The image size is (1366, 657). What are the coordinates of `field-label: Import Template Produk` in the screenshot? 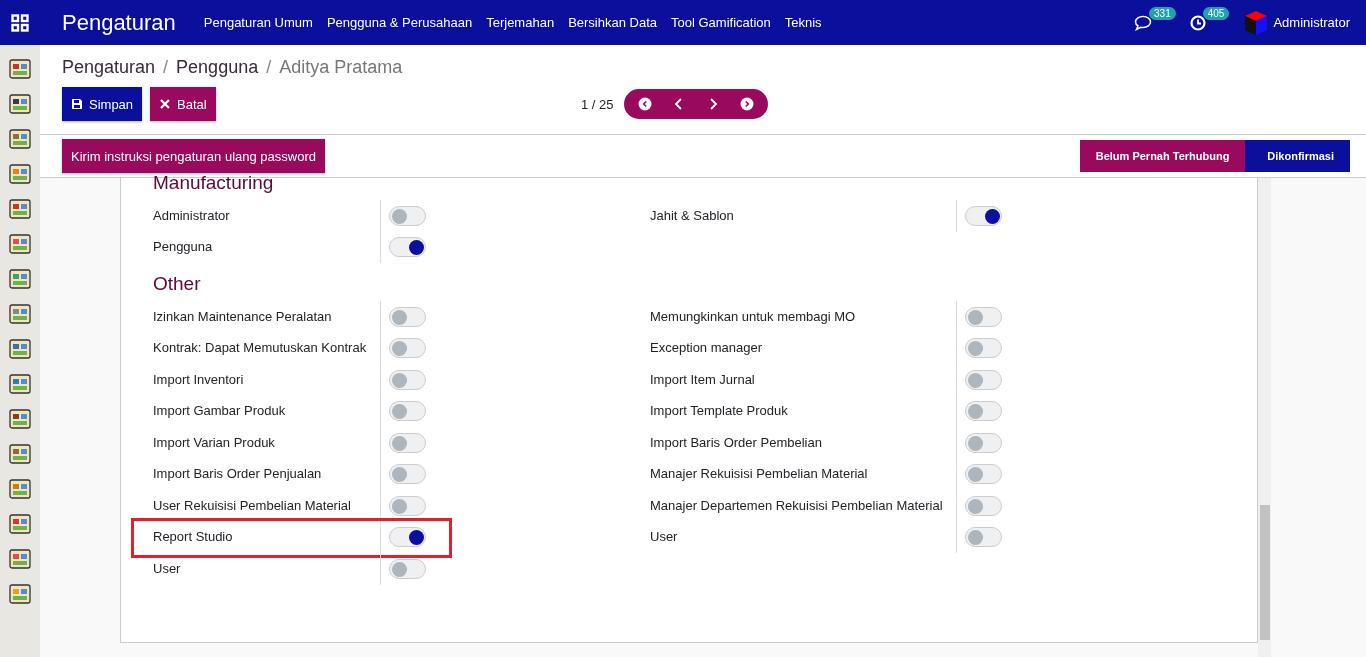 It's located at (719, 411).